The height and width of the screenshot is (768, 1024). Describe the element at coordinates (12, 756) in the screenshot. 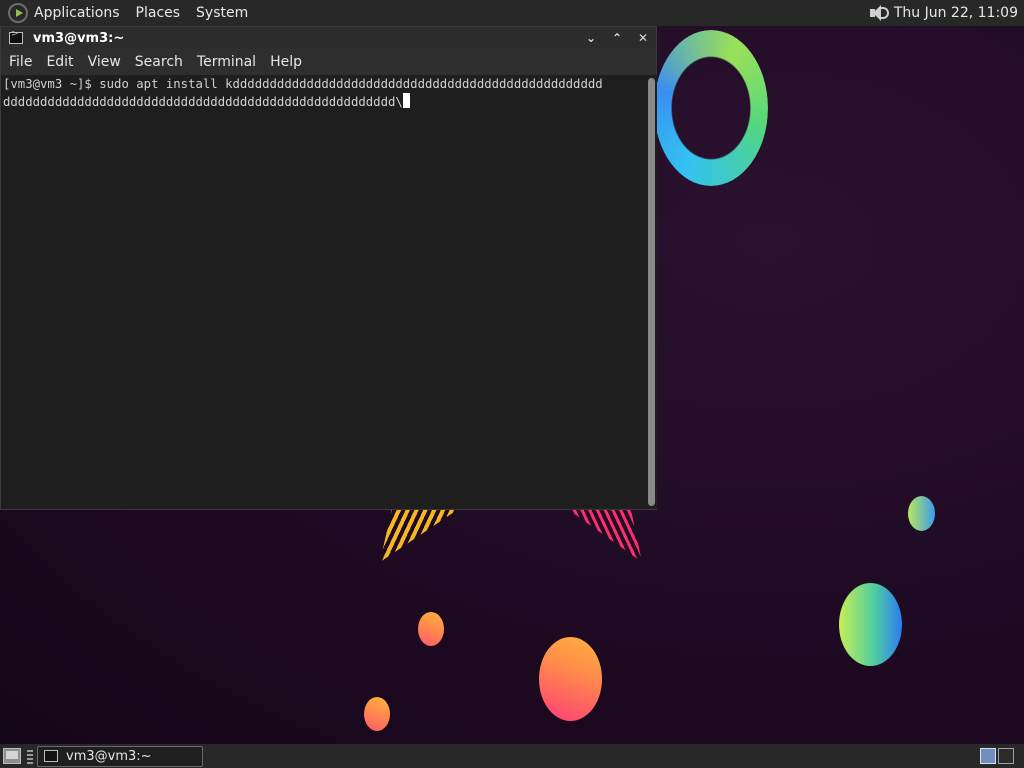

I see `show-desktop-icon` at that location.